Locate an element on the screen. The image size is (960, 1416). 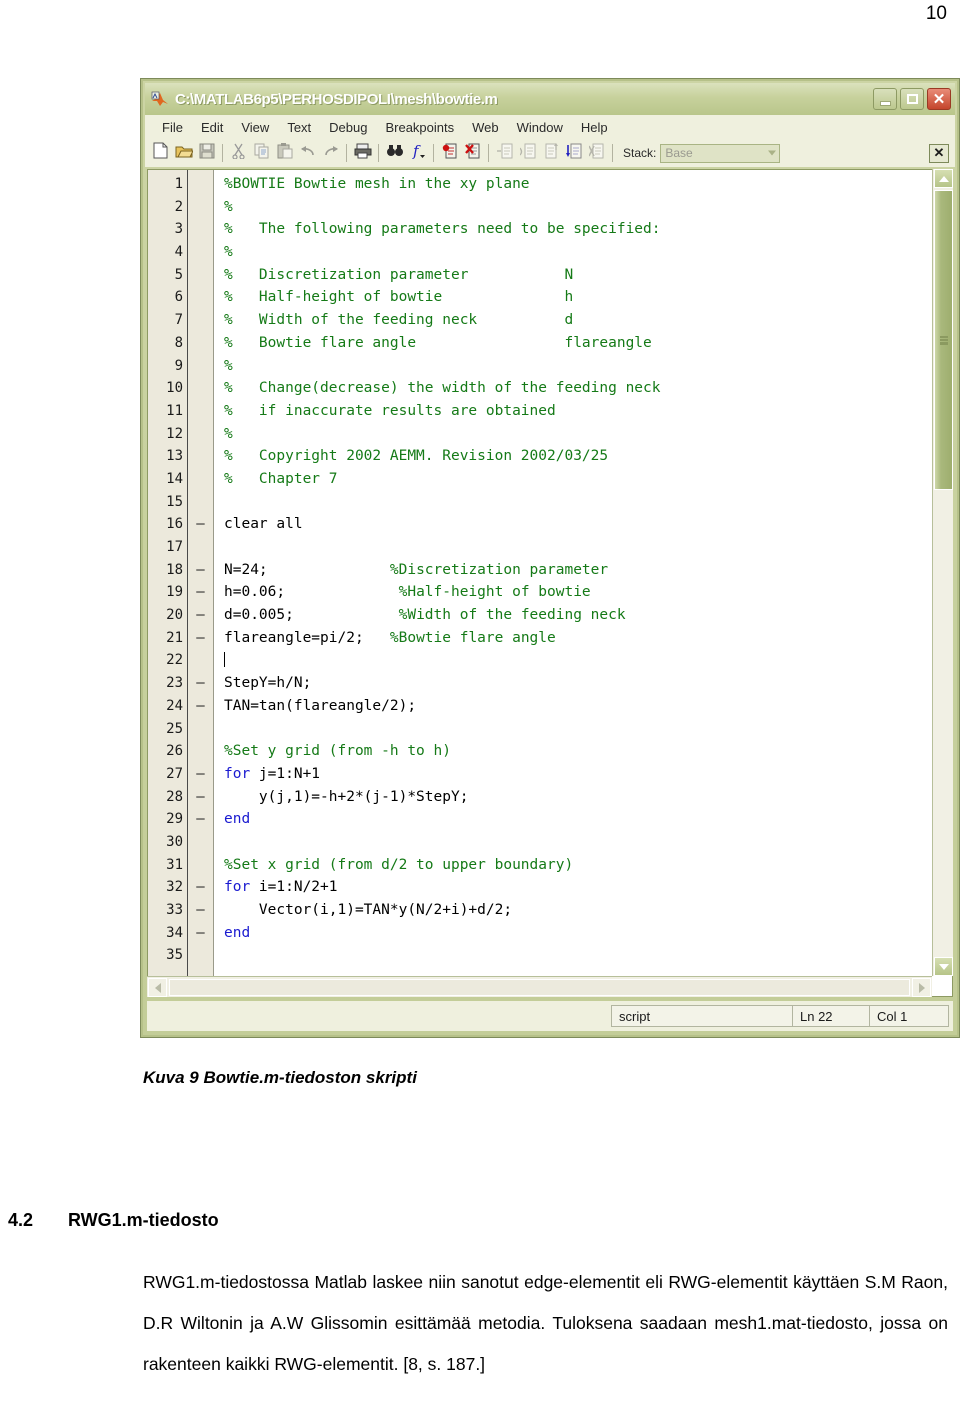
set-breakpoint-button is located at coordinates (449, 153).